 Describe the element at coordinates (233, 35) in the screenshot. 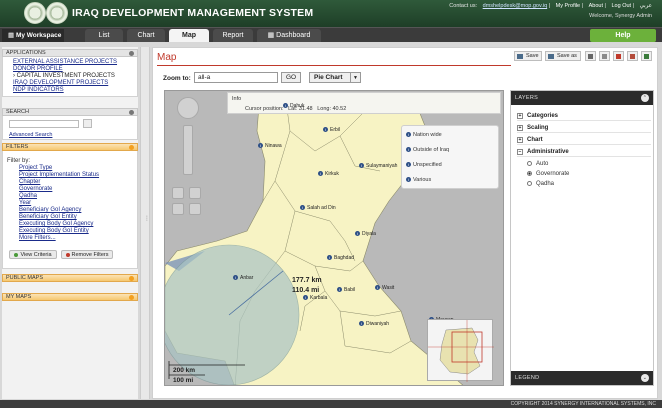

I see `tab-report: Report` at that location.